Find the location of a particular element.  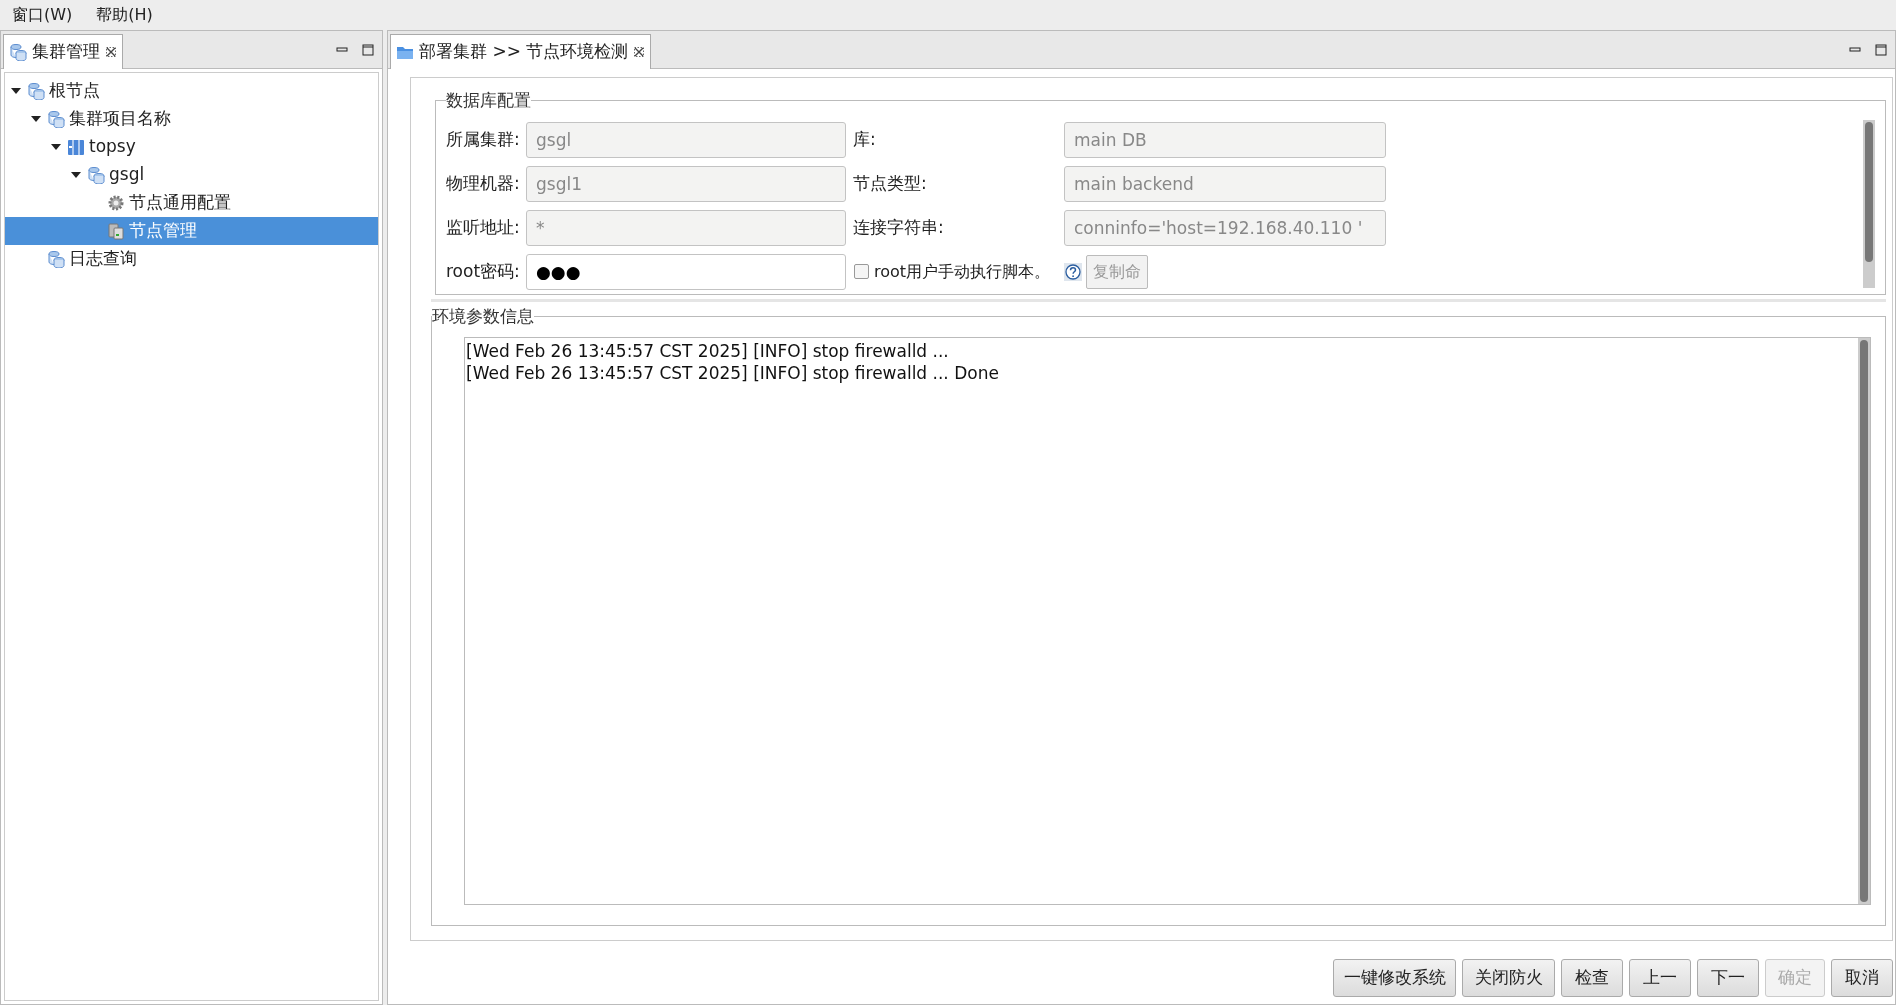

folder-icon is located at coordinates (405, 52).